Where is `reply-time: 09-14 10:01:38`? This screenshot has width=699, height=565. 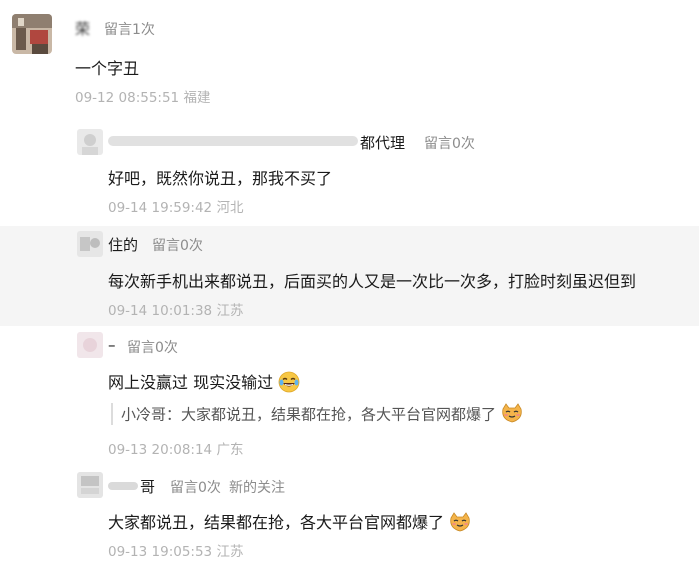 reply-time: 09-14 10:01:38 is located at coordinates (160, 311).